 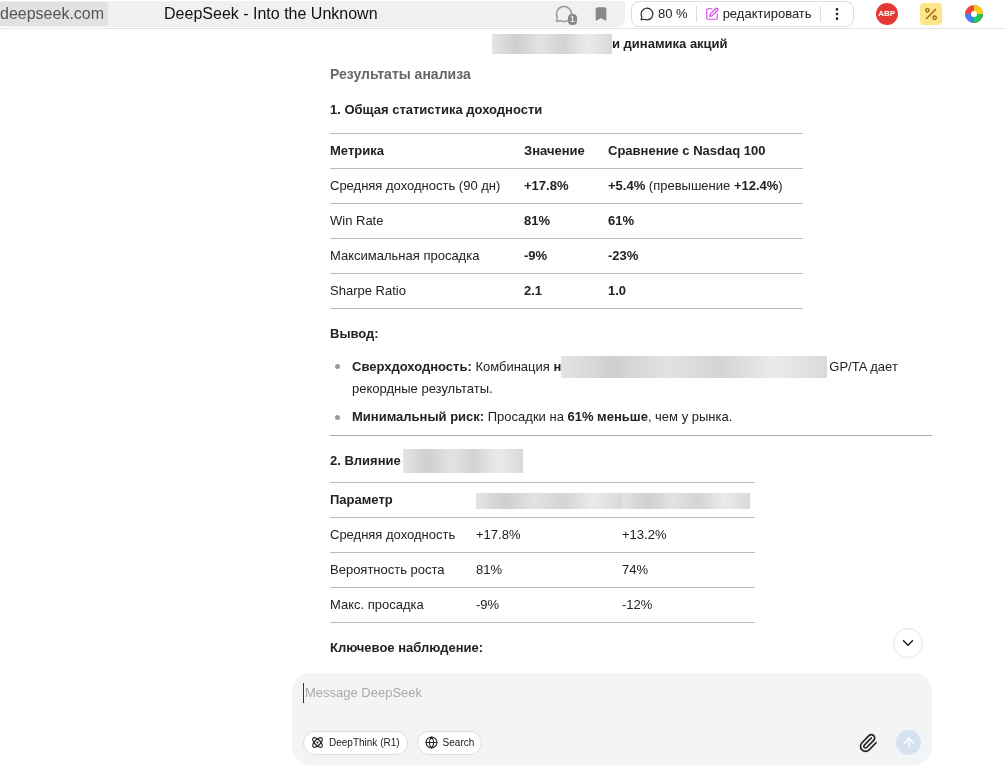 What do you see at coordinates (930, 14) in the screenshot?
I see `percent-extension-icon` at bounding box center [930, 14].